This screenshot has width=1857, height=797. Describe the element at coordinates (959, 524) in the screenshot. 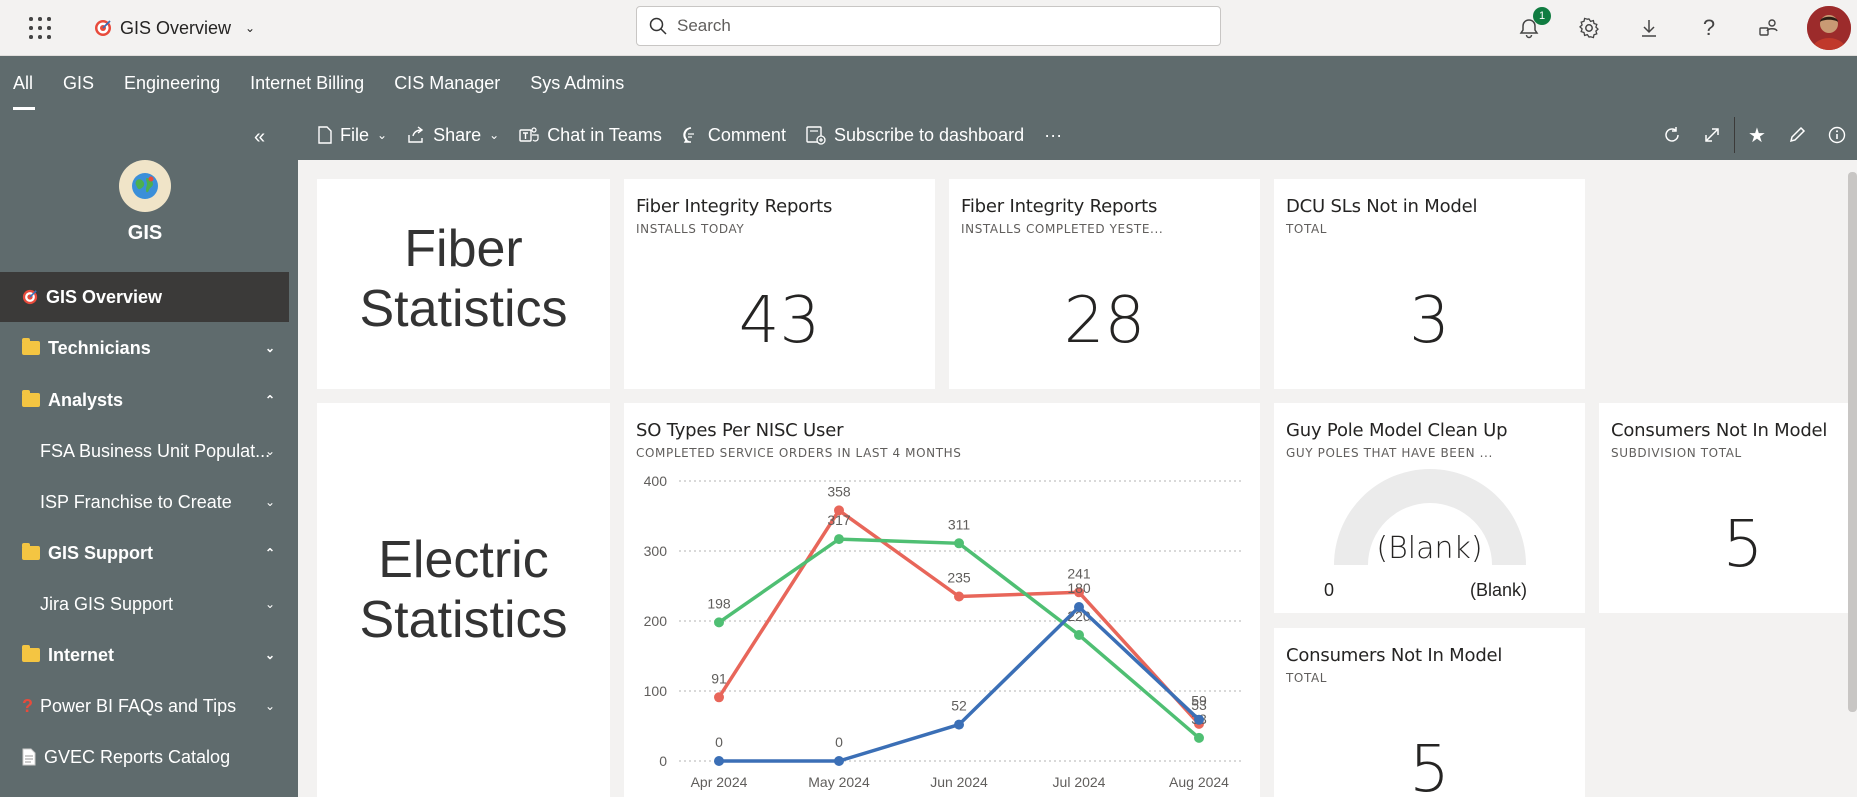

I see `data-label: 311` at that location.